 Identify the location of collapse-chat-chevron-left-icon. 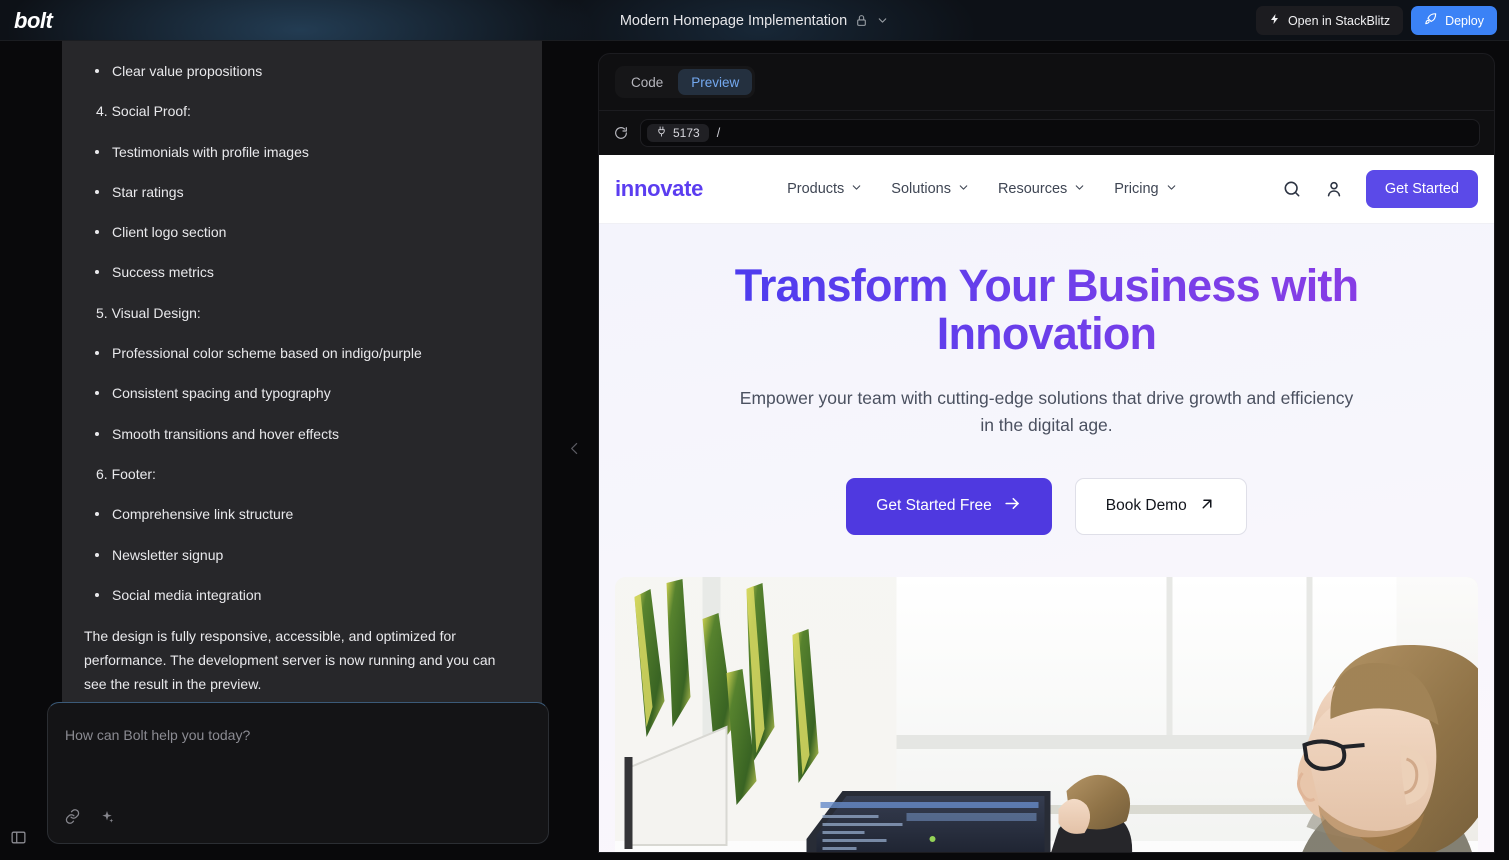
(574, 448).